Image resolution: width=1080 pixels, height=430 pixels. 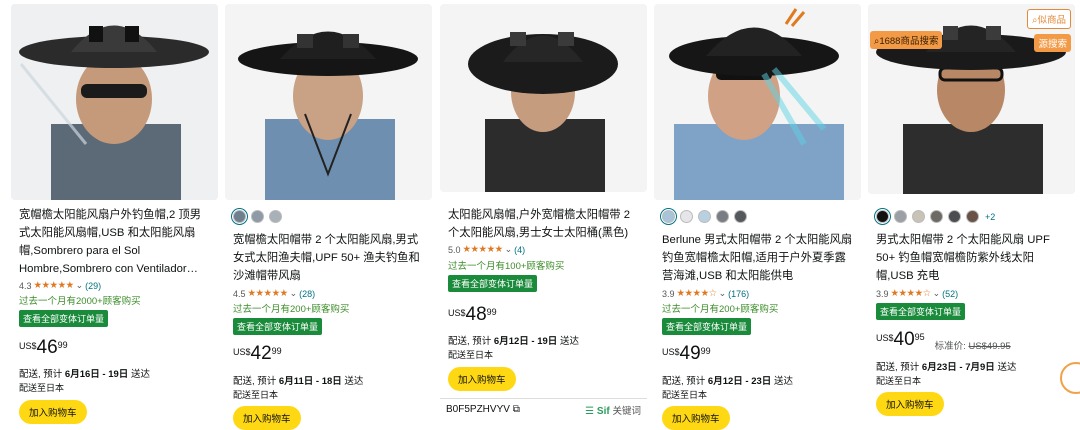 What do you see at coordinates (613, 410) in the screenshot?
I see `sif-keywords: ☰ Sif 关键词` at bounding box center [613, 410].